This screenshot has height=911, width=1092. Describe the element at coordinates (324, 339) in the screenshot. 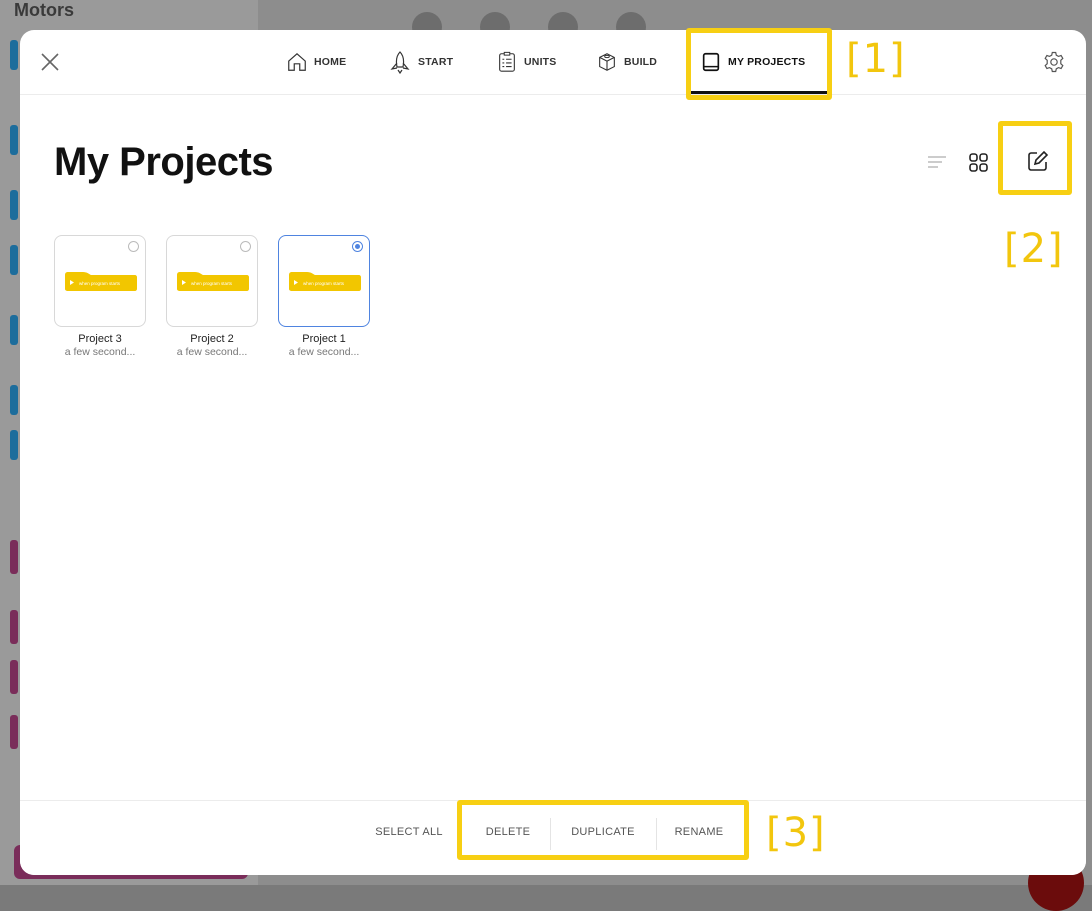

I see `project-name: Project 1` at that location.